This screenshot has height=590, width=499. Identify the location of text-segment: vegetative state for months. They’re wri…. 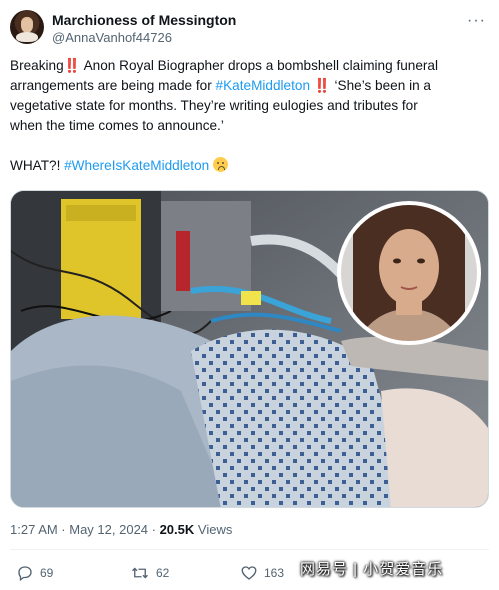
(214, 105).